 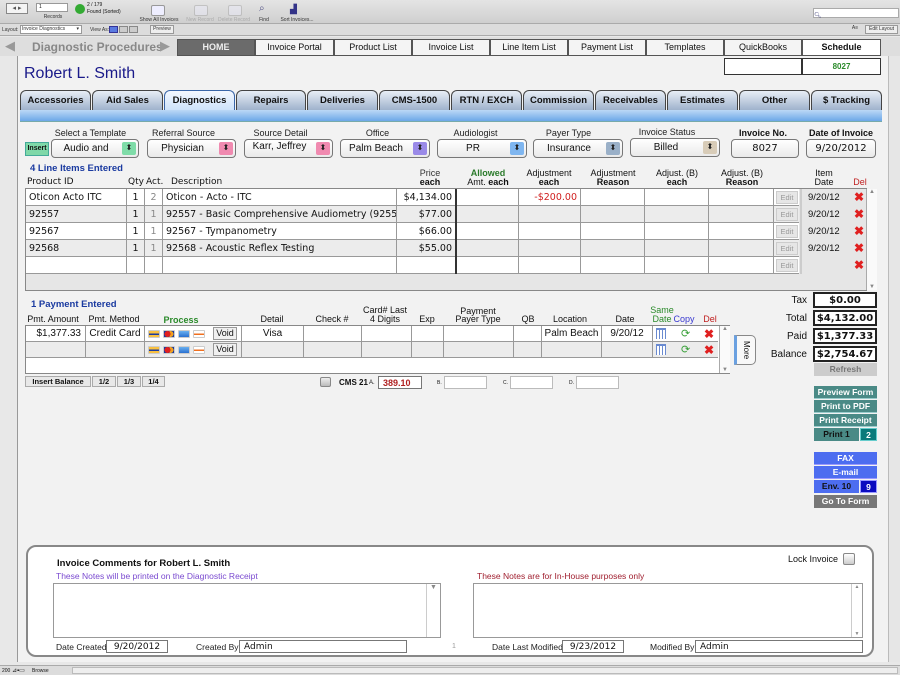 What do you see at coordinates (76, 265) in the screenshot?
I see `cell-product-id` at bounding box center [76, 265].